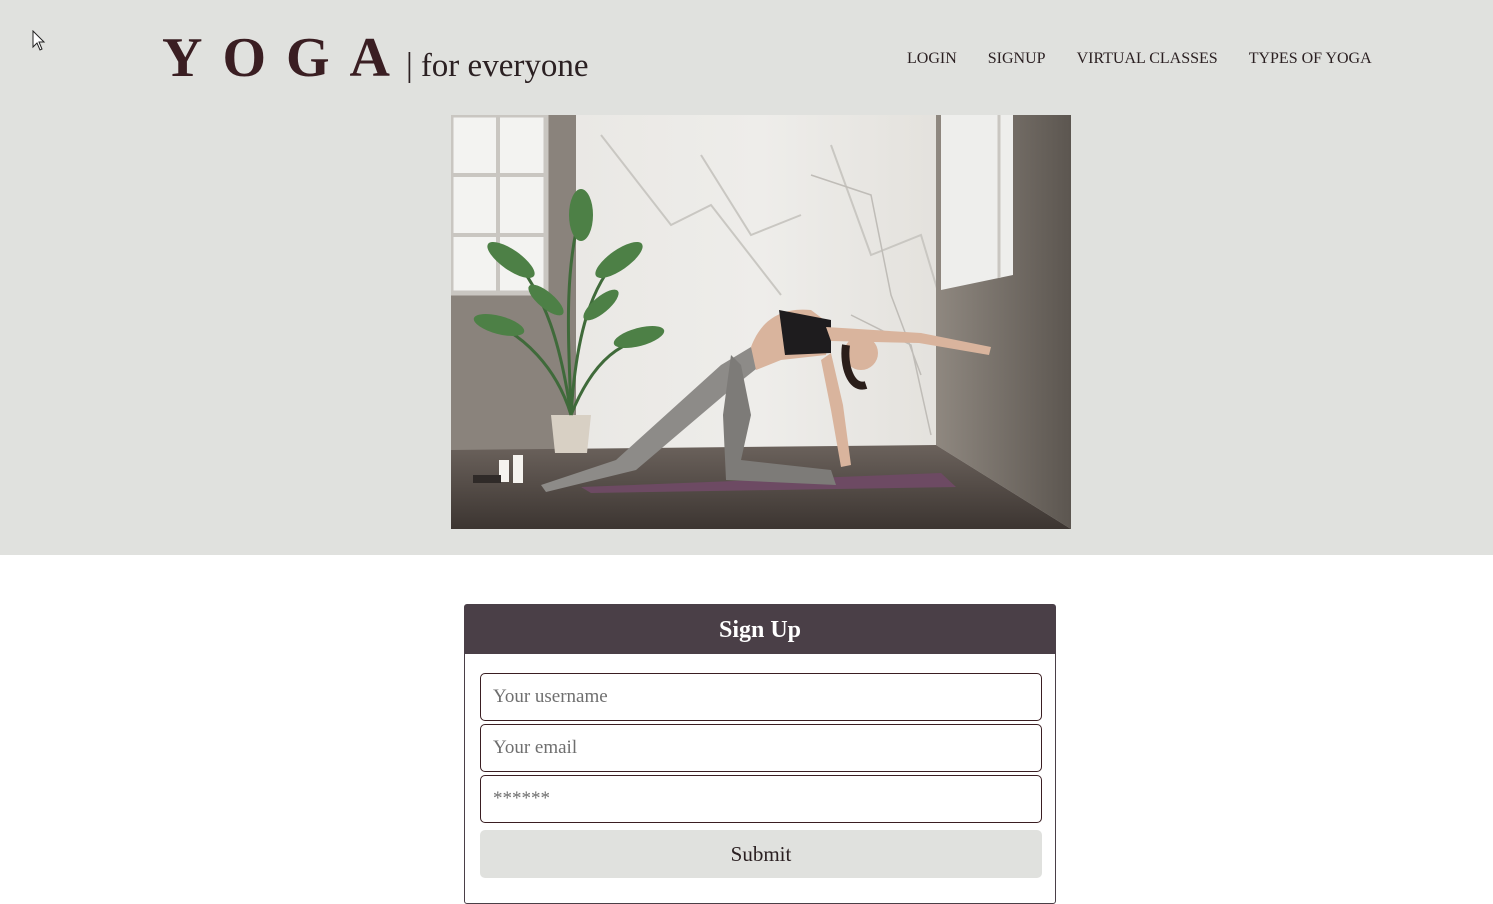 The image size is (1493, 904). Describe the element at coordinates (932, 59) in the screenshot. I see `nav-login: LOGIN` at that location.